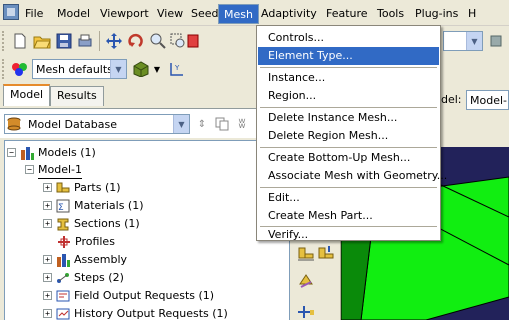 The image size is (509, 320). Describe the element at coordinates (124, 13) in the screenshot. I see `menu-viewport: Viewport` at that location.